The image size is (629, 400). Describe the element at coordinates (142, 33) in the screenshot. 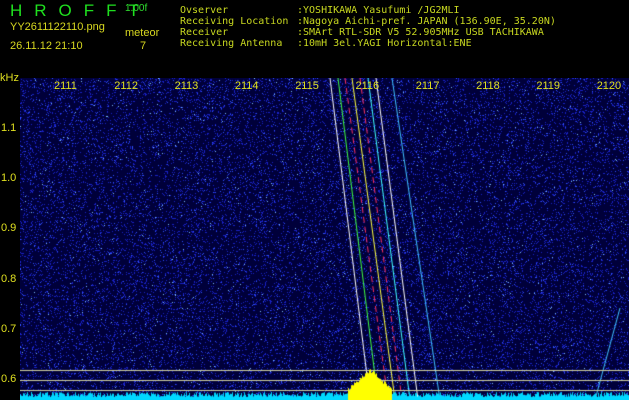

I see `meteor-label: meteor` at that location.